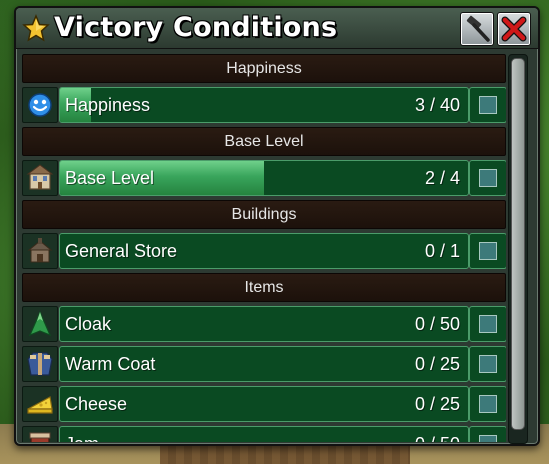 Image resolution: width=549 pixels, height=464 pixels. I want to click on condition-row-warm-coat: Warm Coat 0 / 25, so click(264, 364).